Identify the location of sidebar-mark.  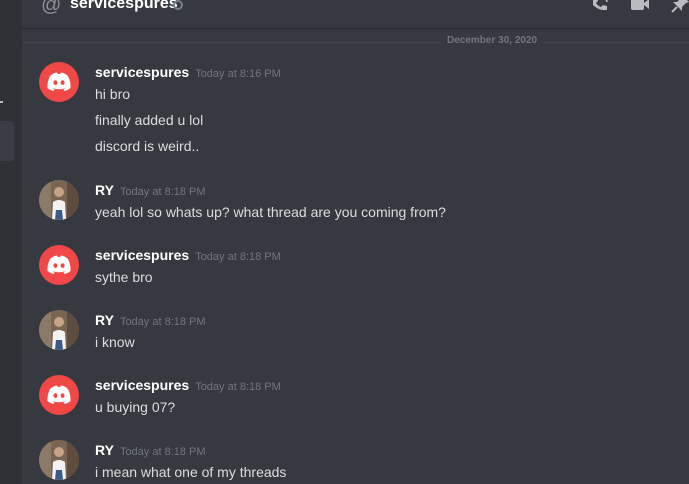
(1, 102).